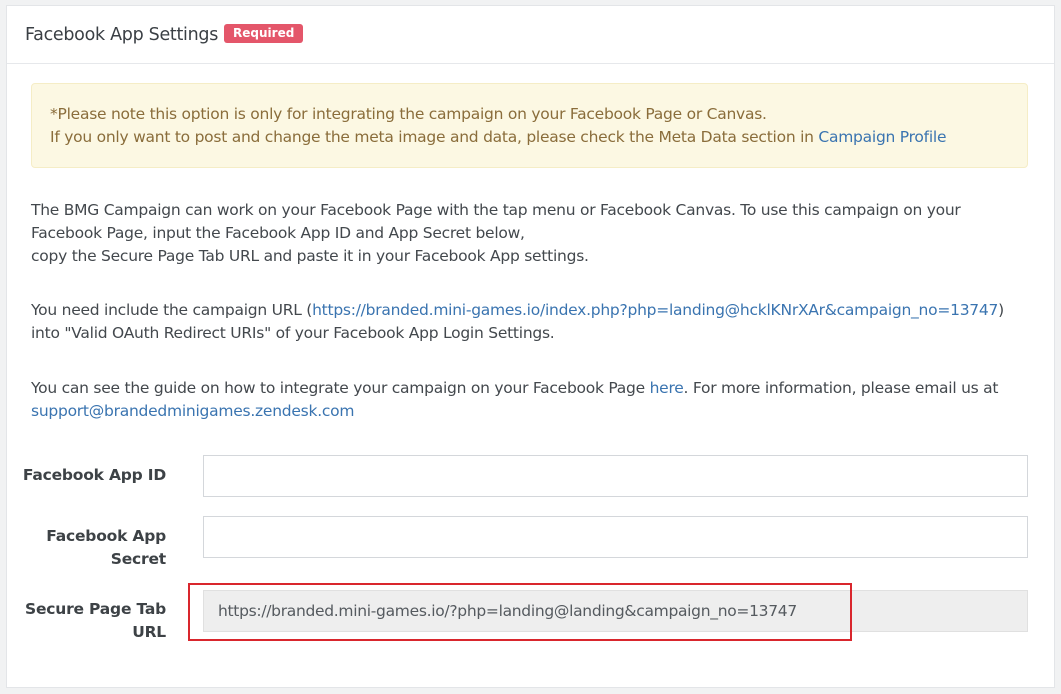  I want to click on secure-page-tab-url-label: Secure Page Tab URL, so click(86, 621).